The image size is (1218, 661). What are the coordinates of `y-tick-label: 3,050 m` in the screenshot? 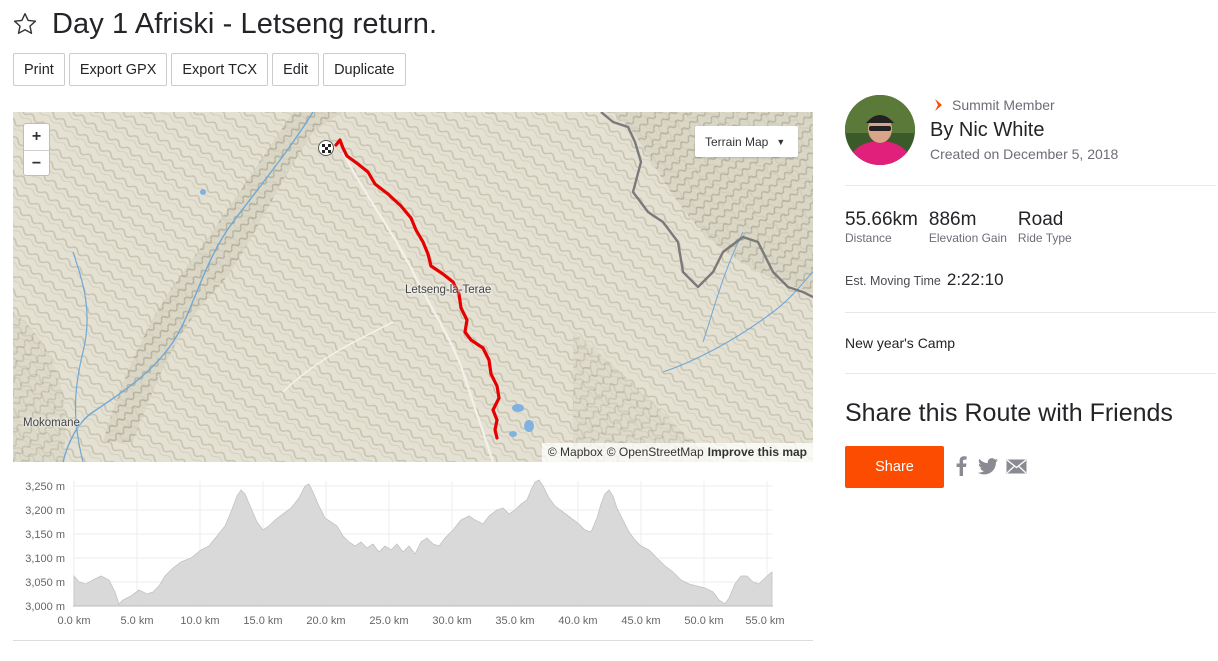 It's located at (45, 583).